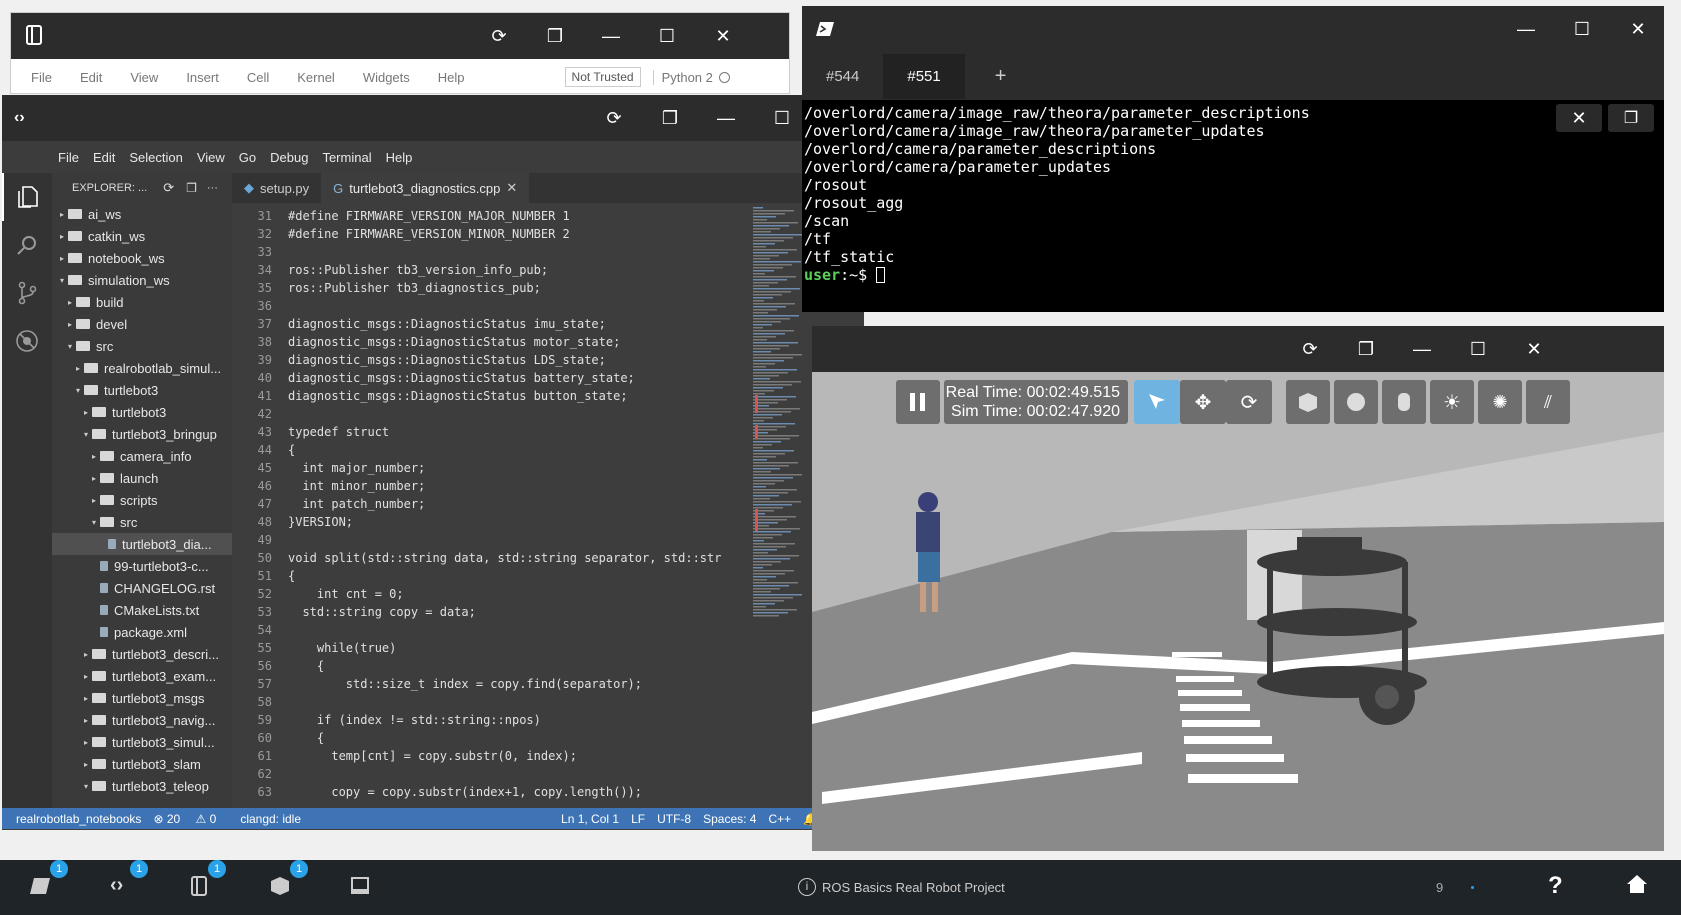  Describe the element at coordinates (492, 540) in the screenshot. I see `code-line: 49` at that location.